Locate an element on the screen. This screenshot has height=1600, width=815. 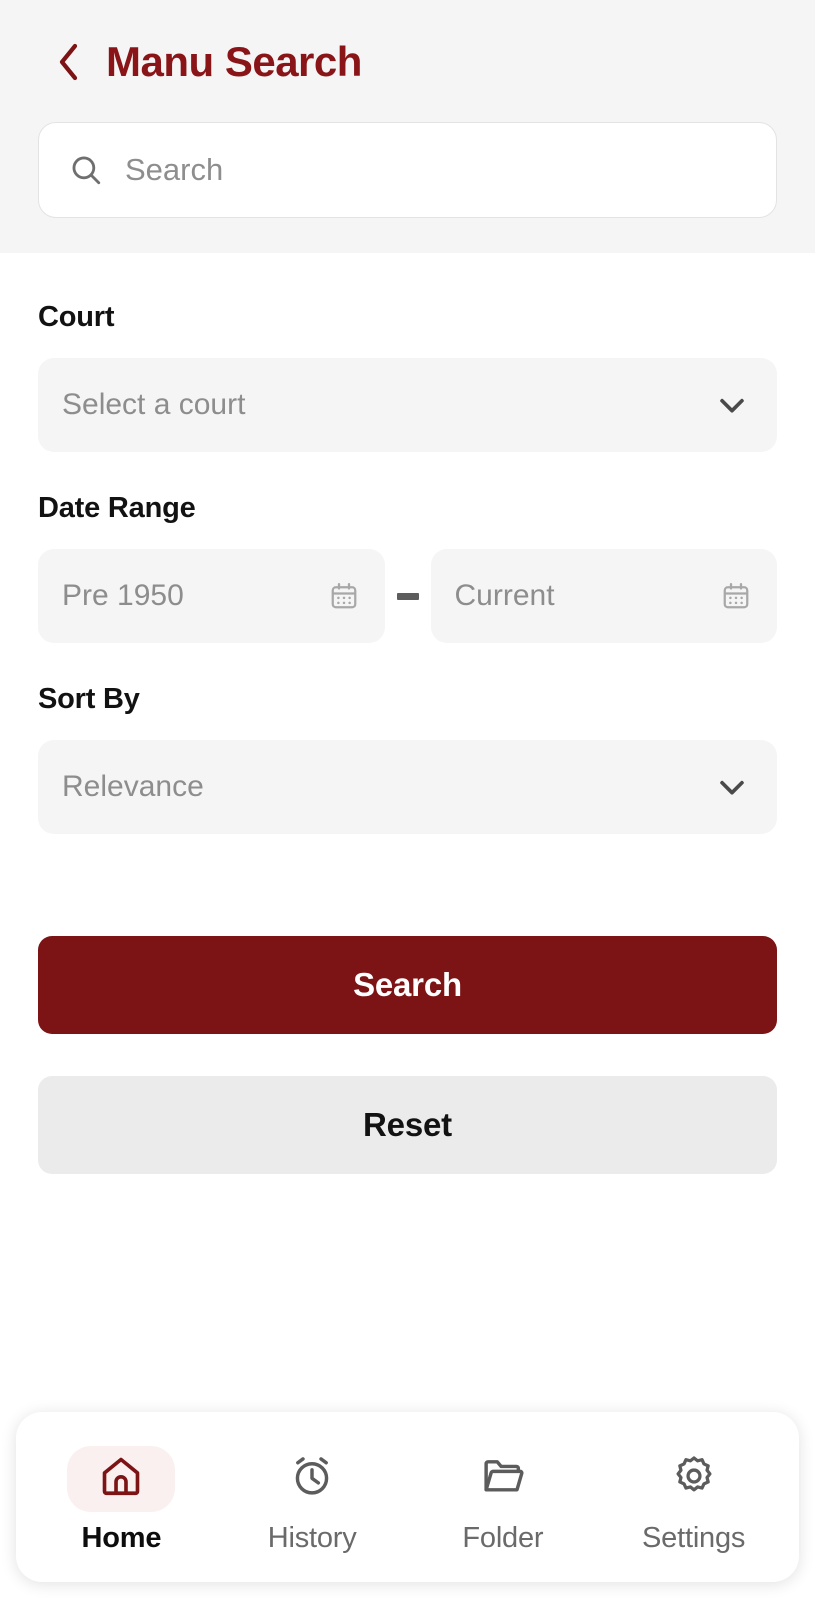
reset-button: Reset is located at coordinates (407, 1125).